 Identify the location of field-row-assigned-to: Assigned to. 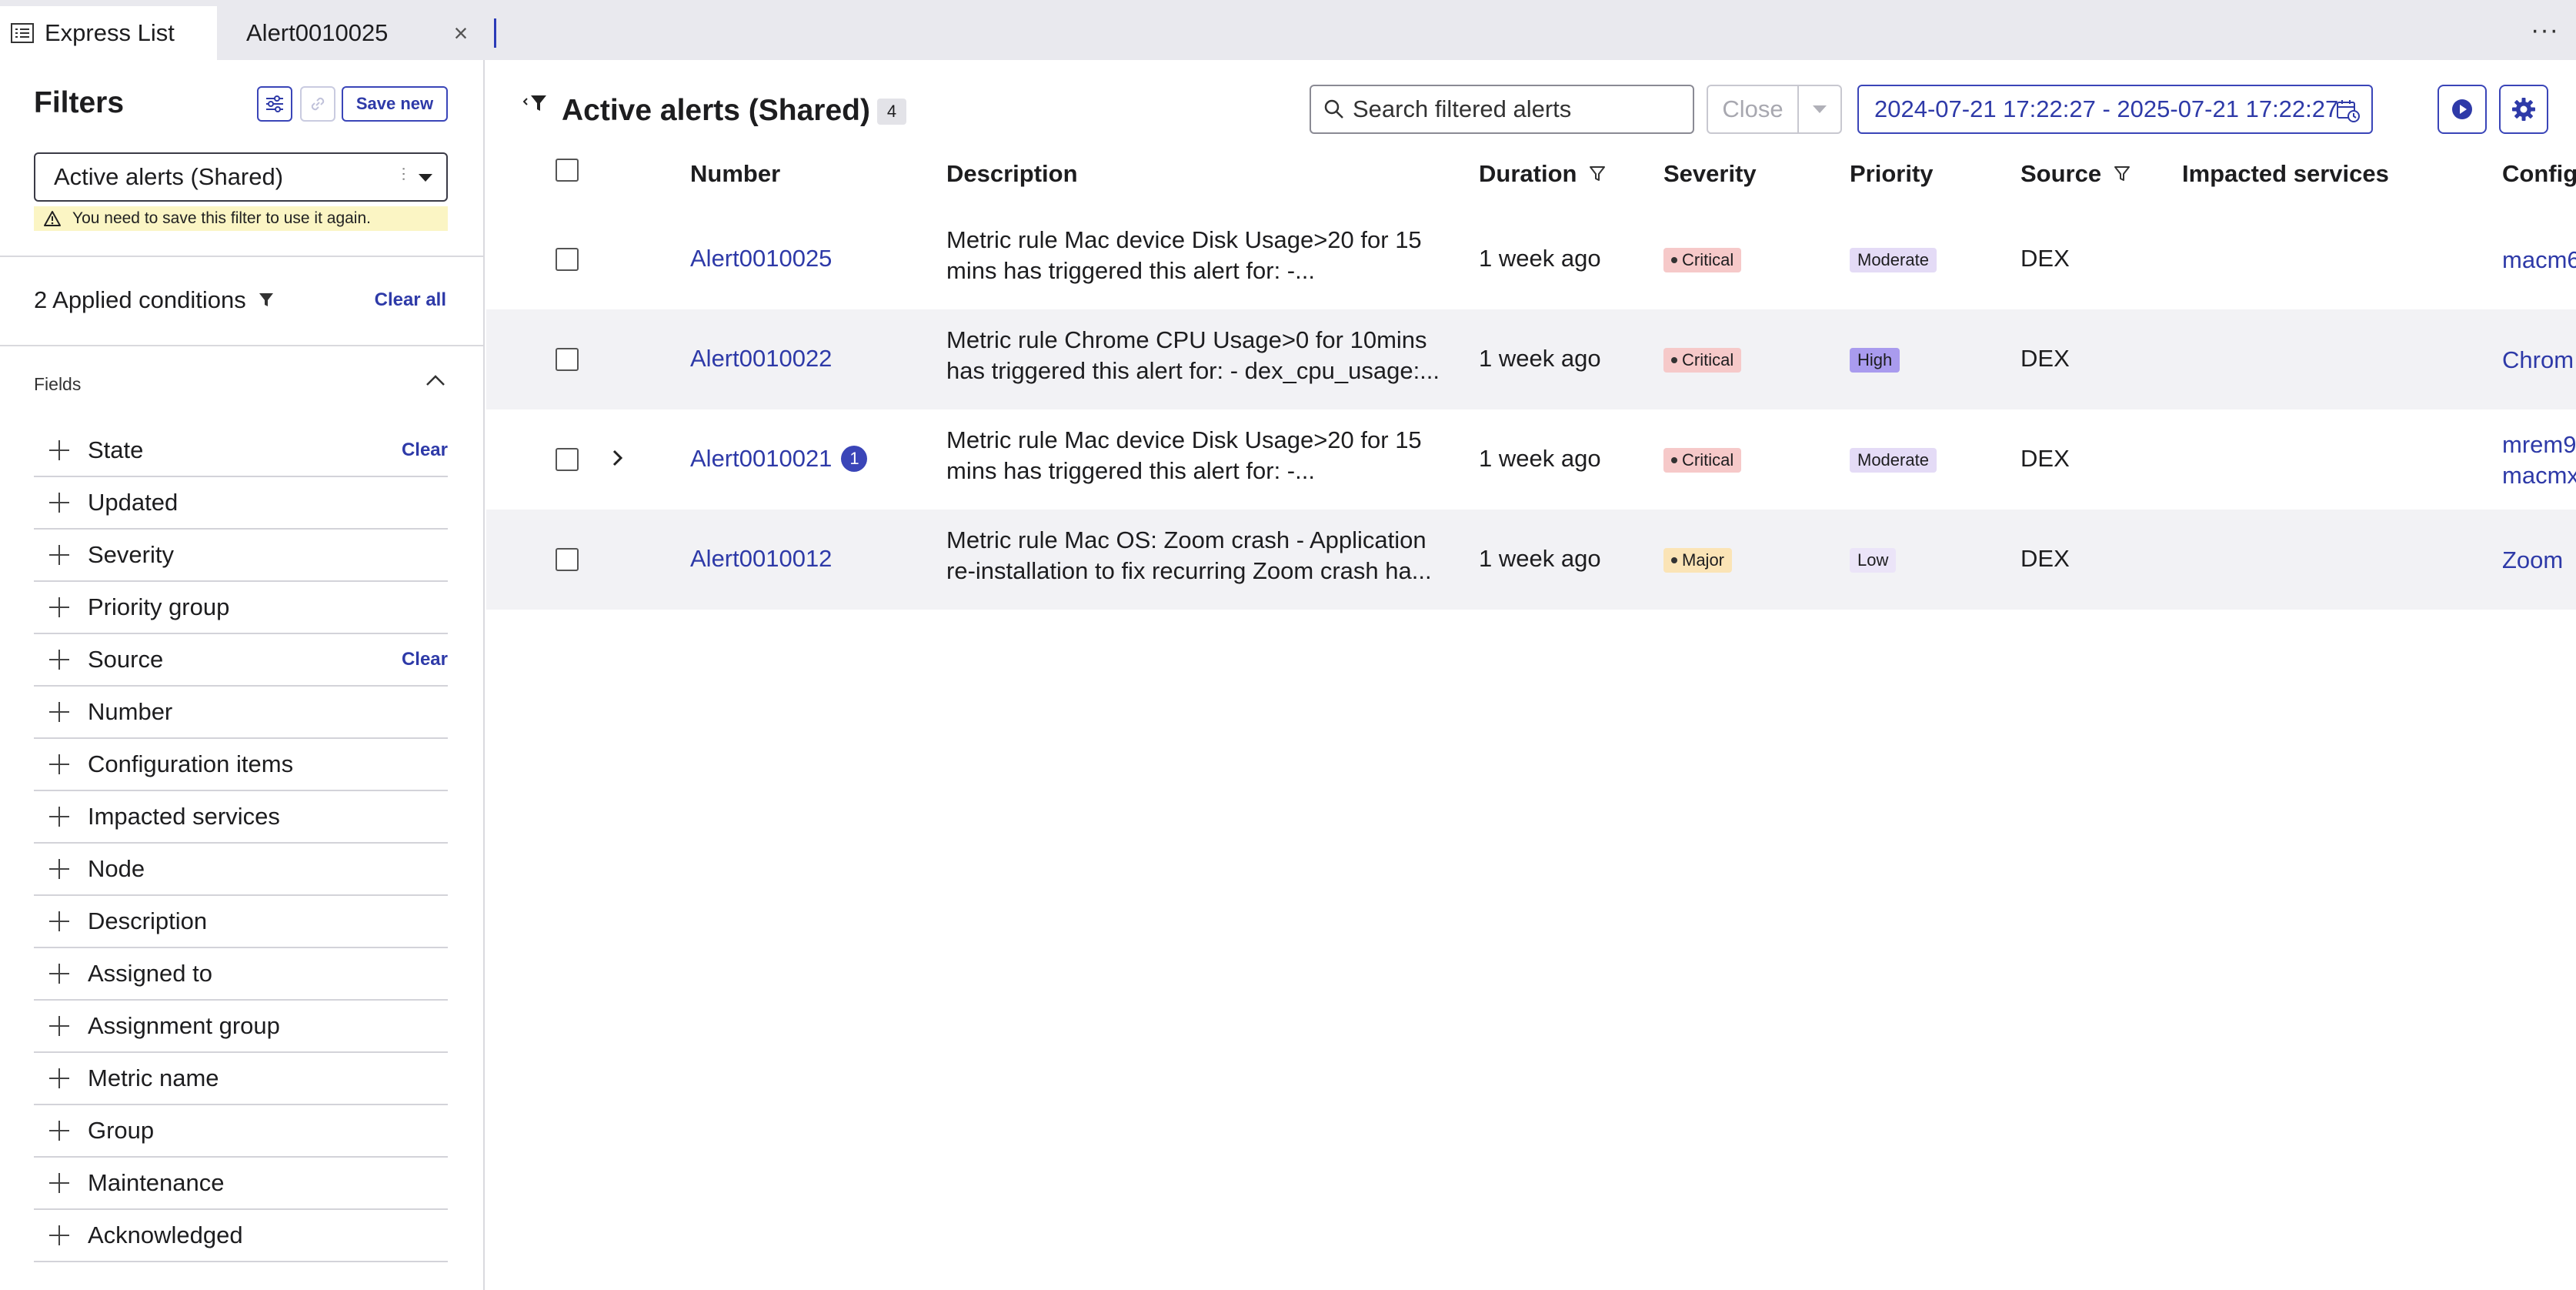
(241, 974).